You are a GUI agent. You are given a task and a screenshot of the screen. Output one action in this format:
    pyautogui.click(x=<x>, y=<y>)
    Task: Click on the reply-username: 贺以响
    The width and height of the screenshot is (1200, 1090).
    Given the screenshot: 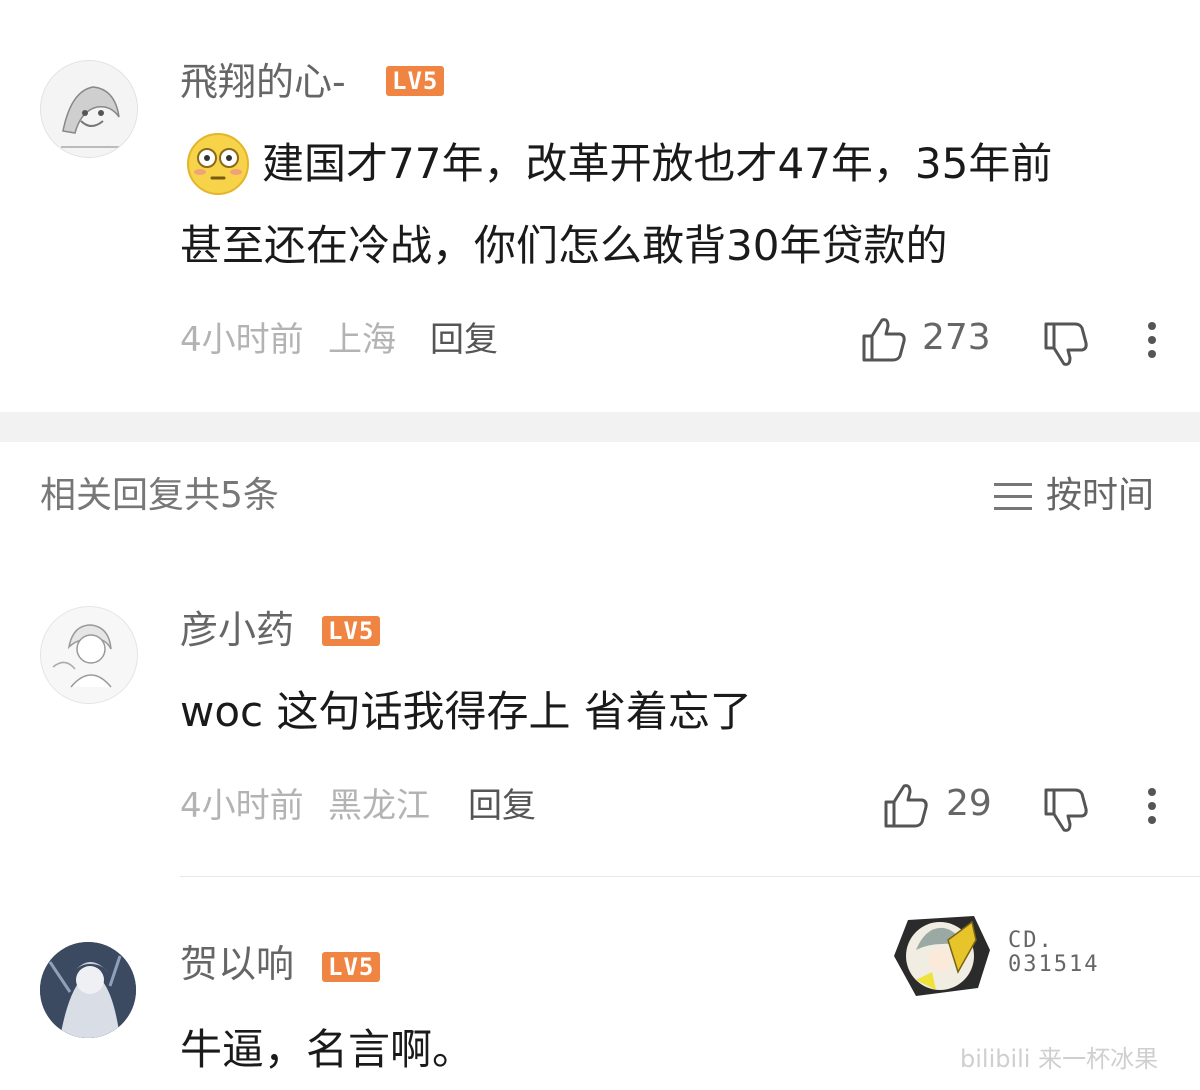 What is the action you would take?
    pyautogui.click(x=237, y=964)
    